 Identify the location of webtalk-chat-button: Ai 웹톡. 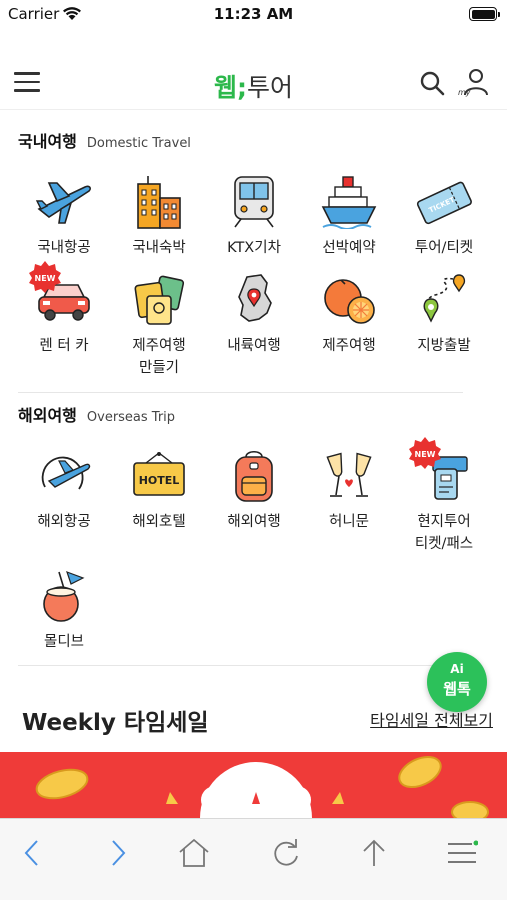
(457, 682).